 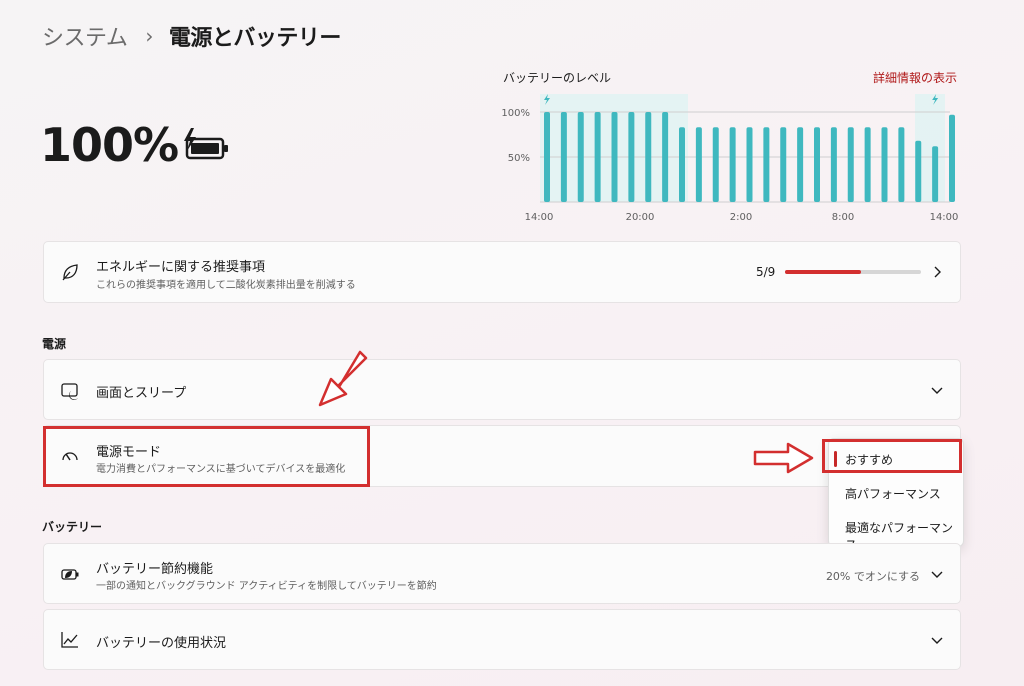 I want to click on battery-usage-card: バッテリーの使用状況, so click(x=502, y=639).